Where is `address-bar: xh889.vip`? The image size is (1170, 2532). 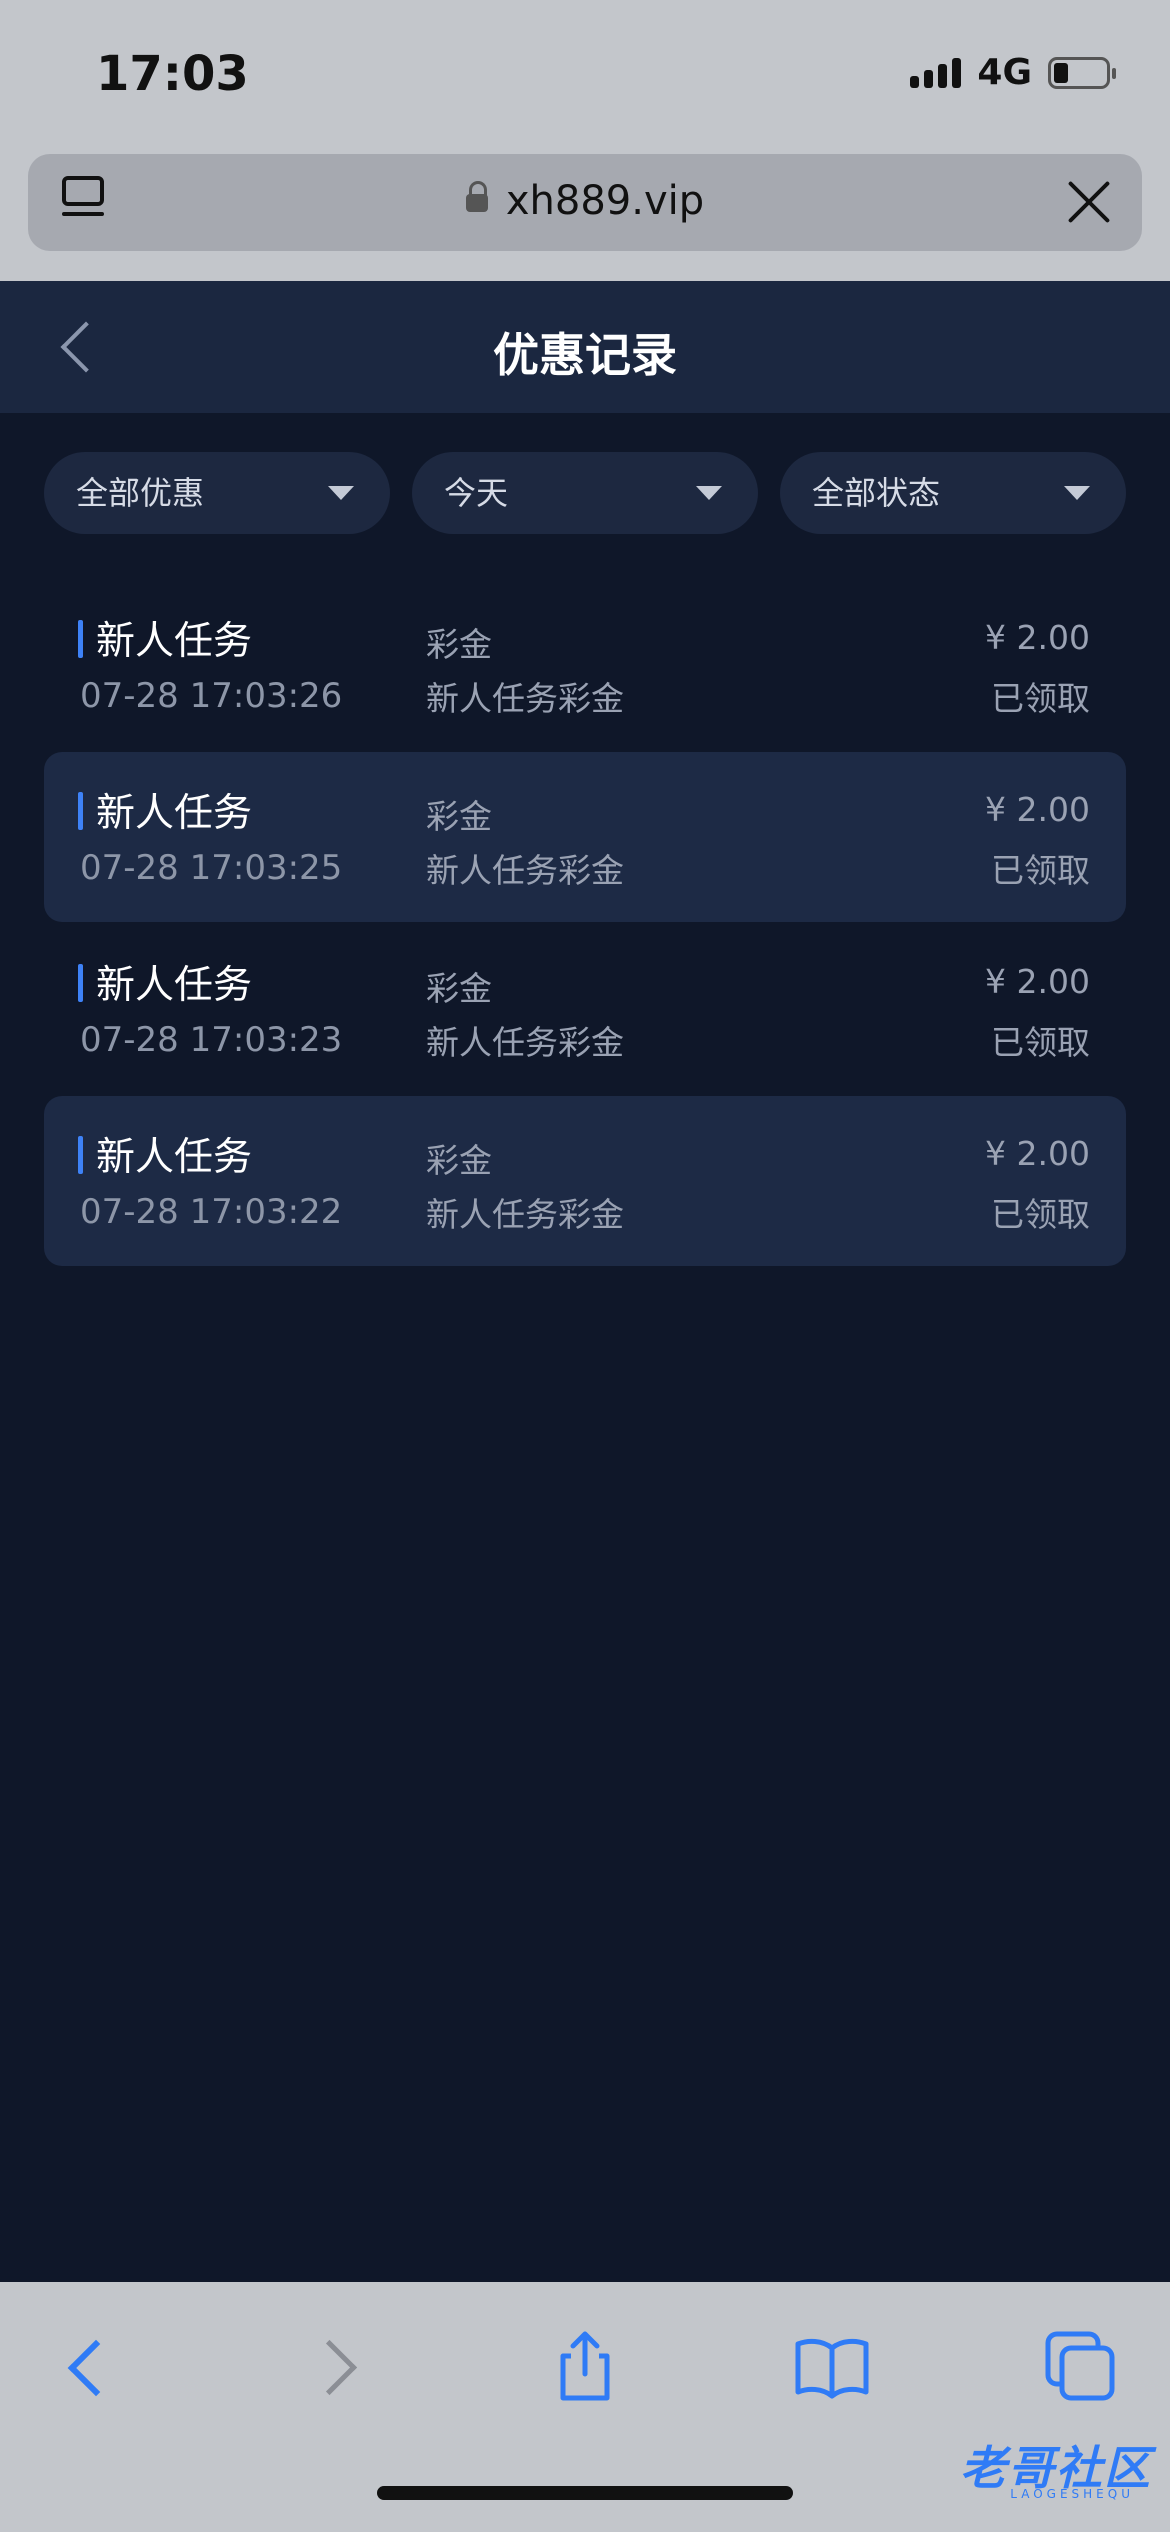
address-bar: xh889.vip is located at coordinates (585, 202).